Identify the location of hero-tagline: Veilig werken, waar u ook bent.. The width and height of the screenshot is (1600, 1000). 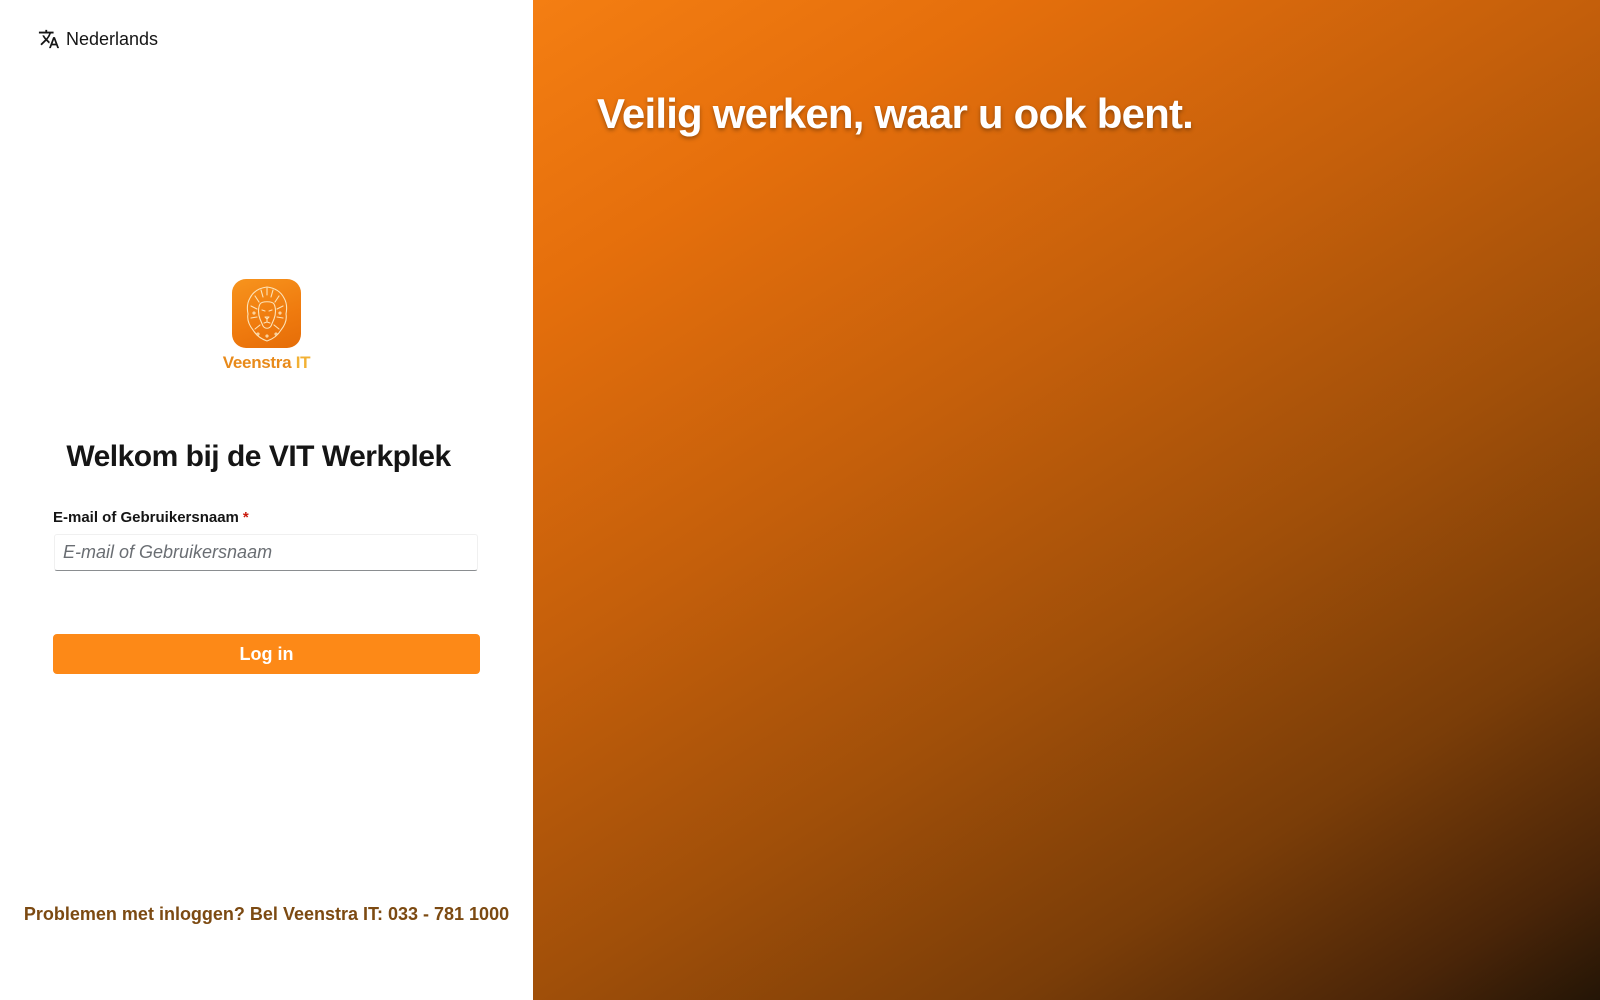
(895, 113).